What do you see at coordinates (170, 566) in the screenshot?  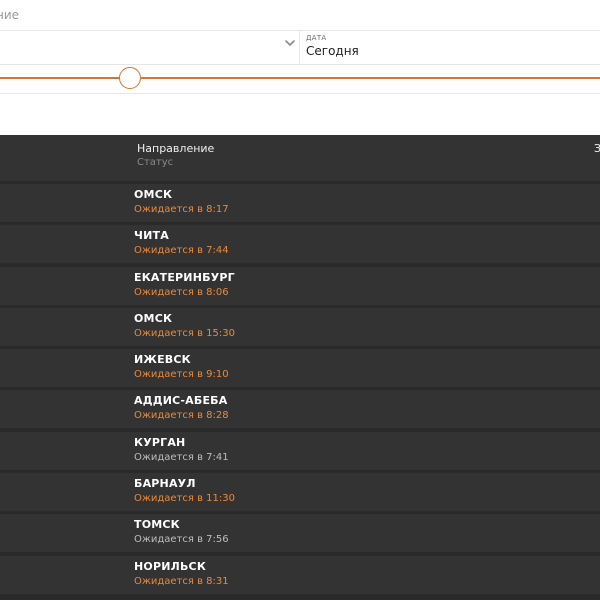 I see `flight-destination: НОРИЛЬСК` at bounding box center [170, 566].